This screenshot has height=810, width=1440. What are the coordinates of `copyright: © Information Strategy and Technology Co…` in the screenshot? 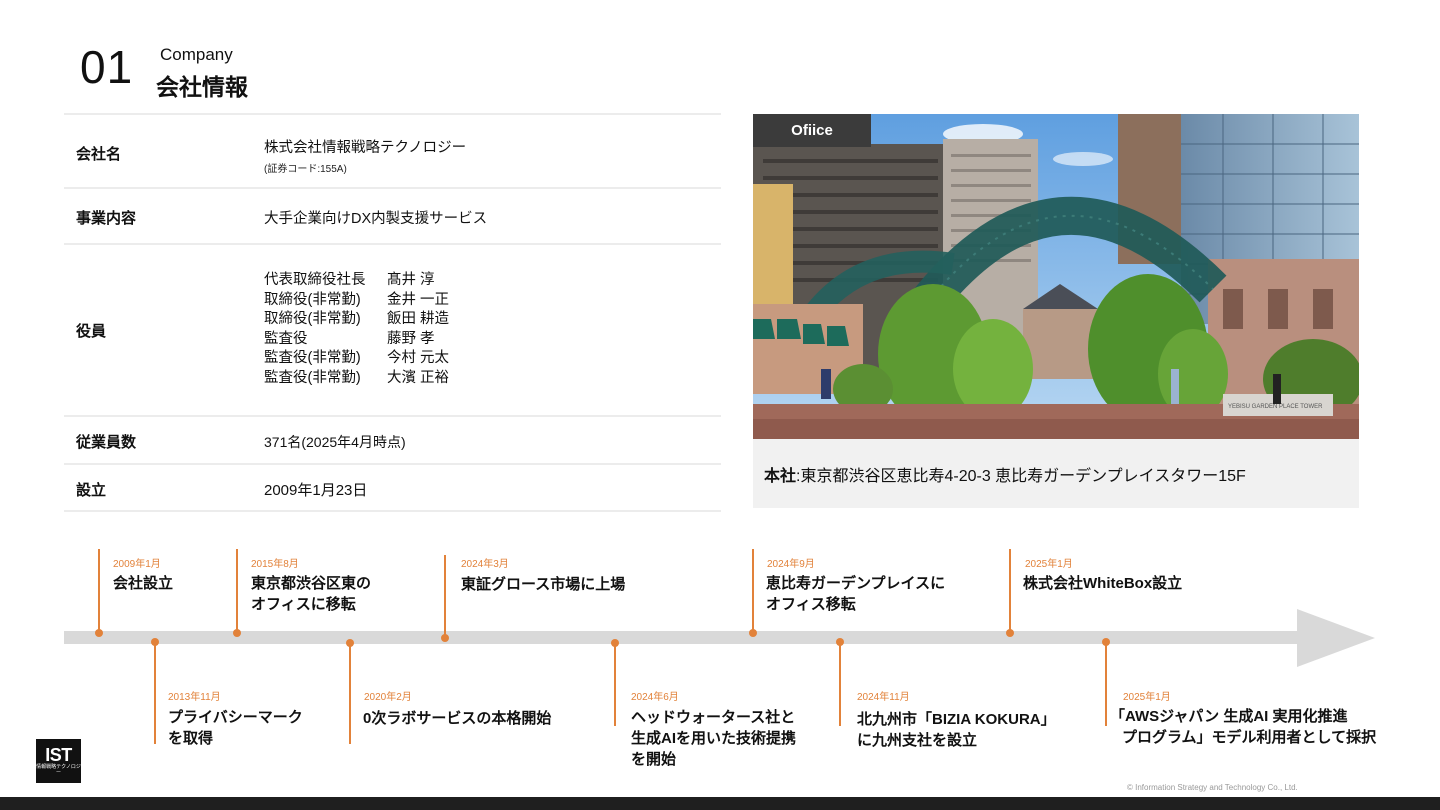 It's located at (1212, 787).